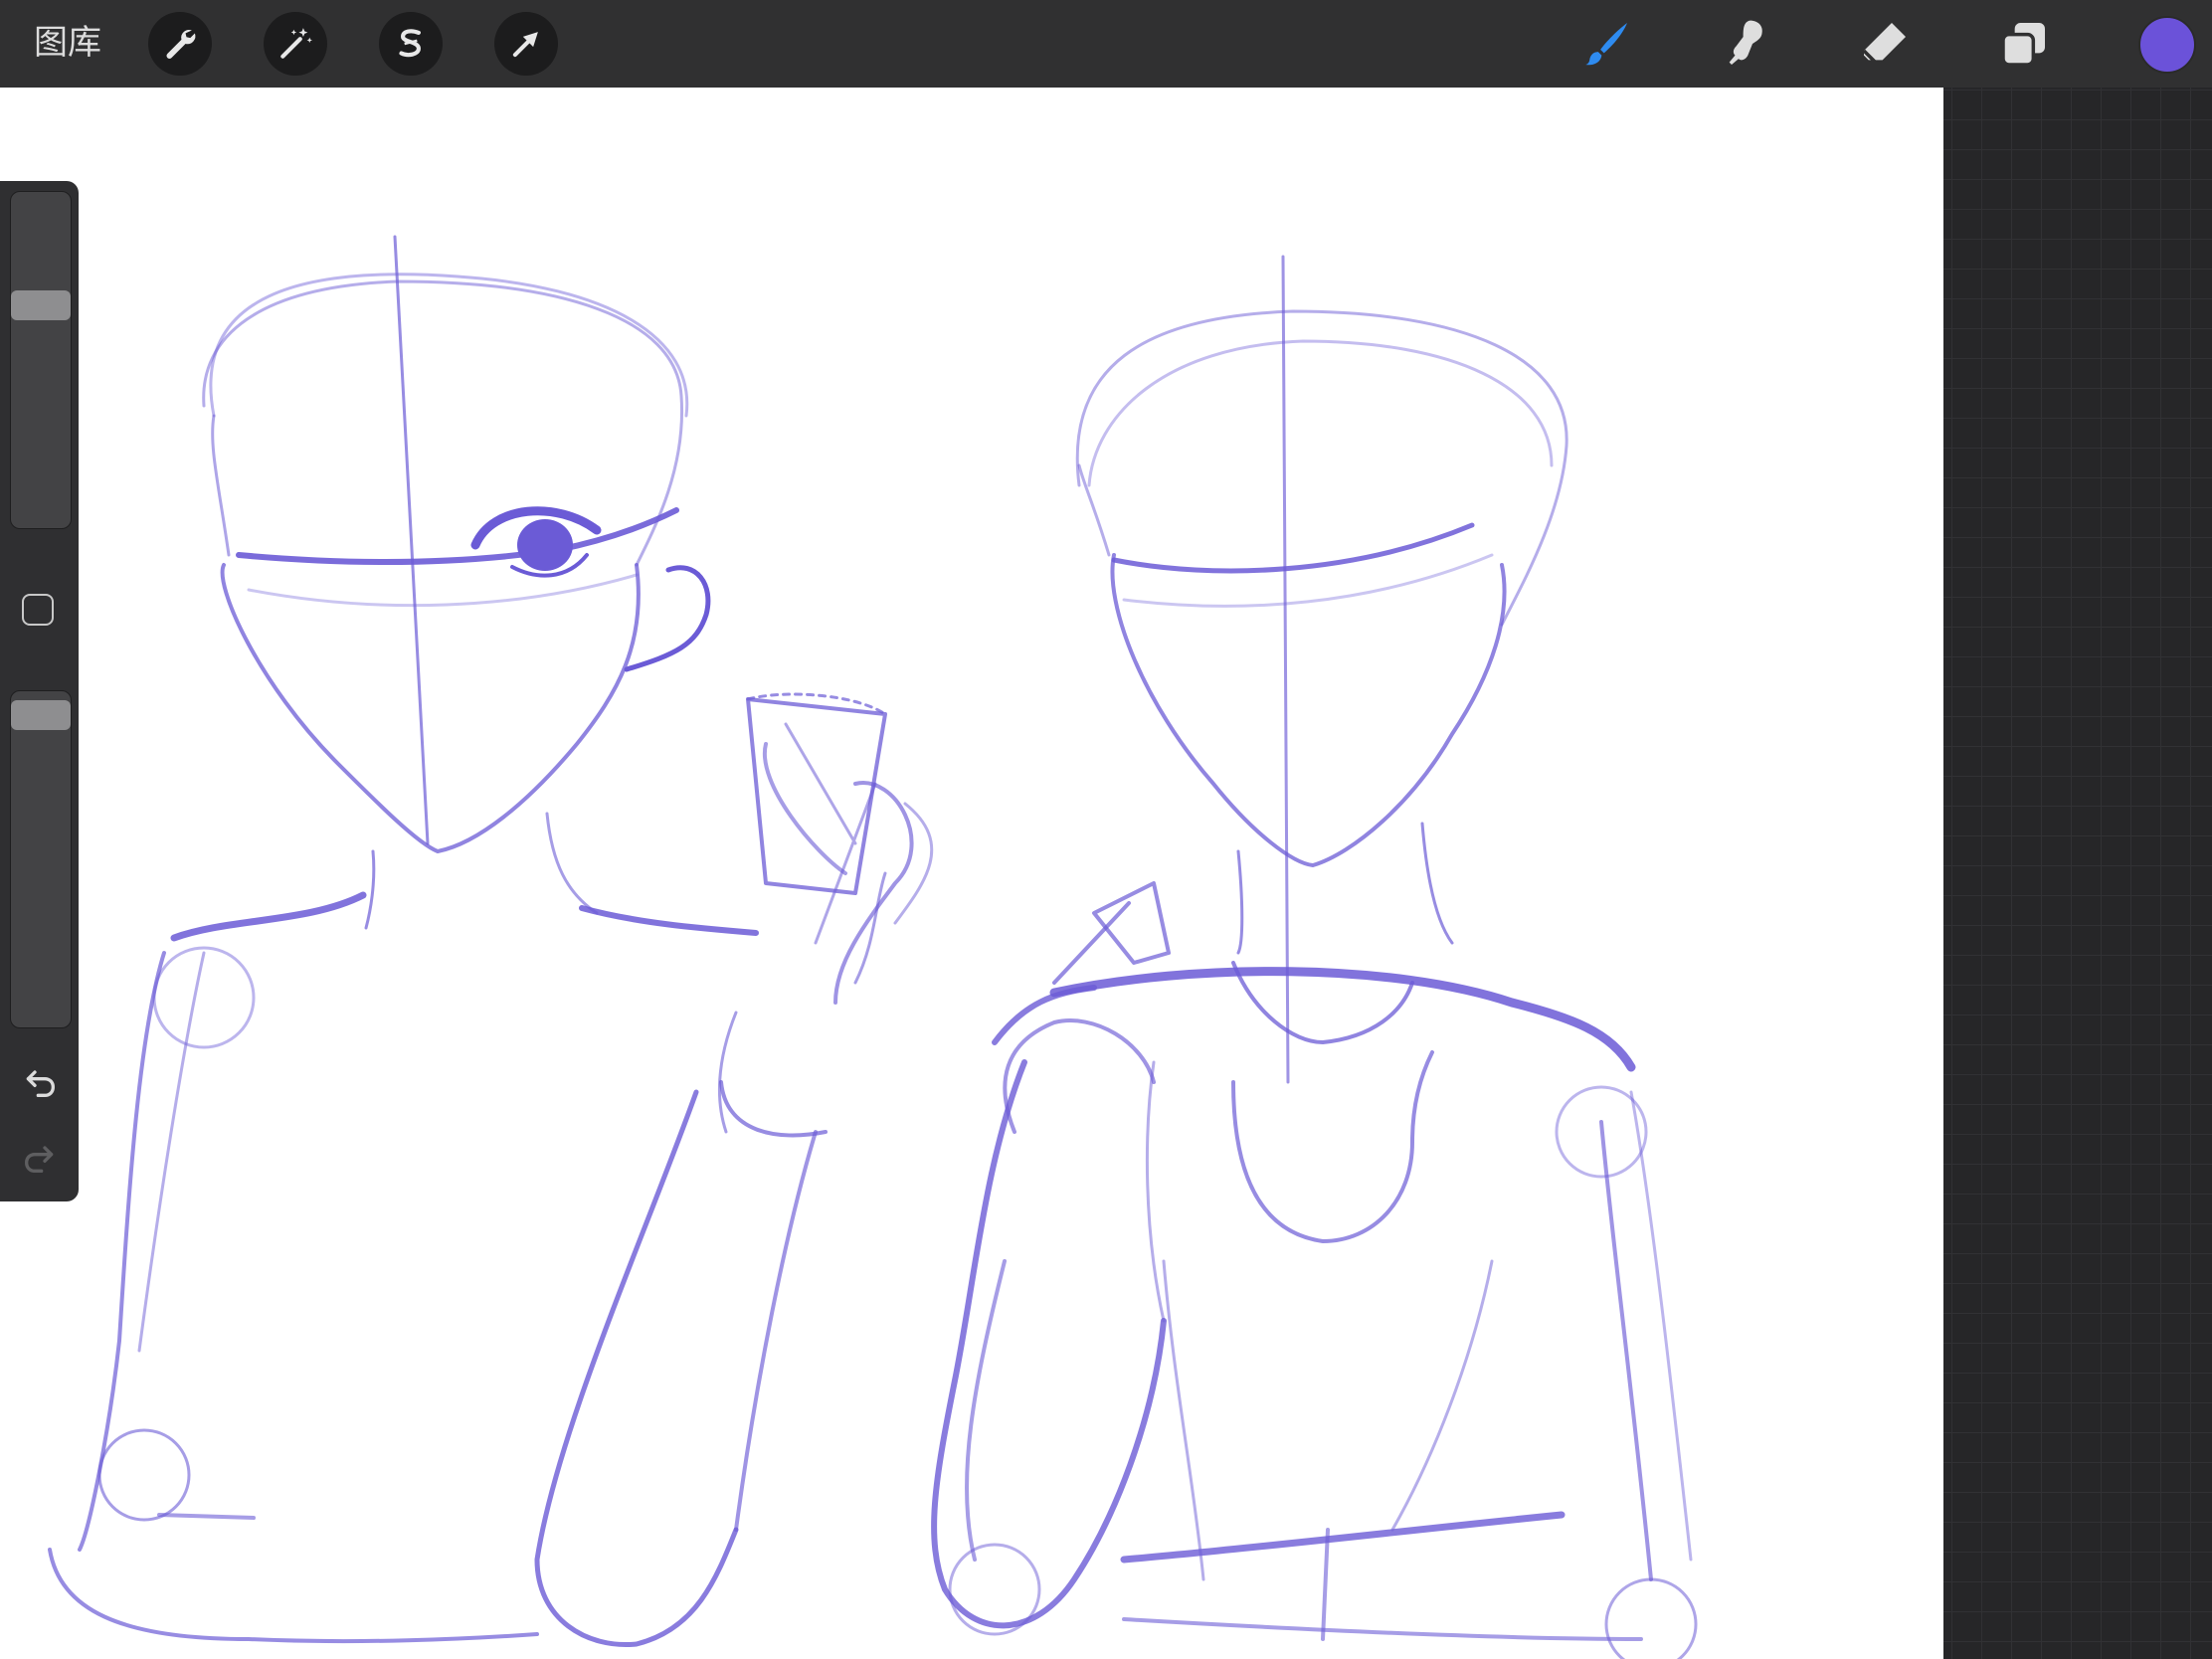 This screenshot has width=2212, height=1659. Describe the element at coordinates (295, 44) in the screenshot. I see `adjustments-magic-wand-icon` at that location.